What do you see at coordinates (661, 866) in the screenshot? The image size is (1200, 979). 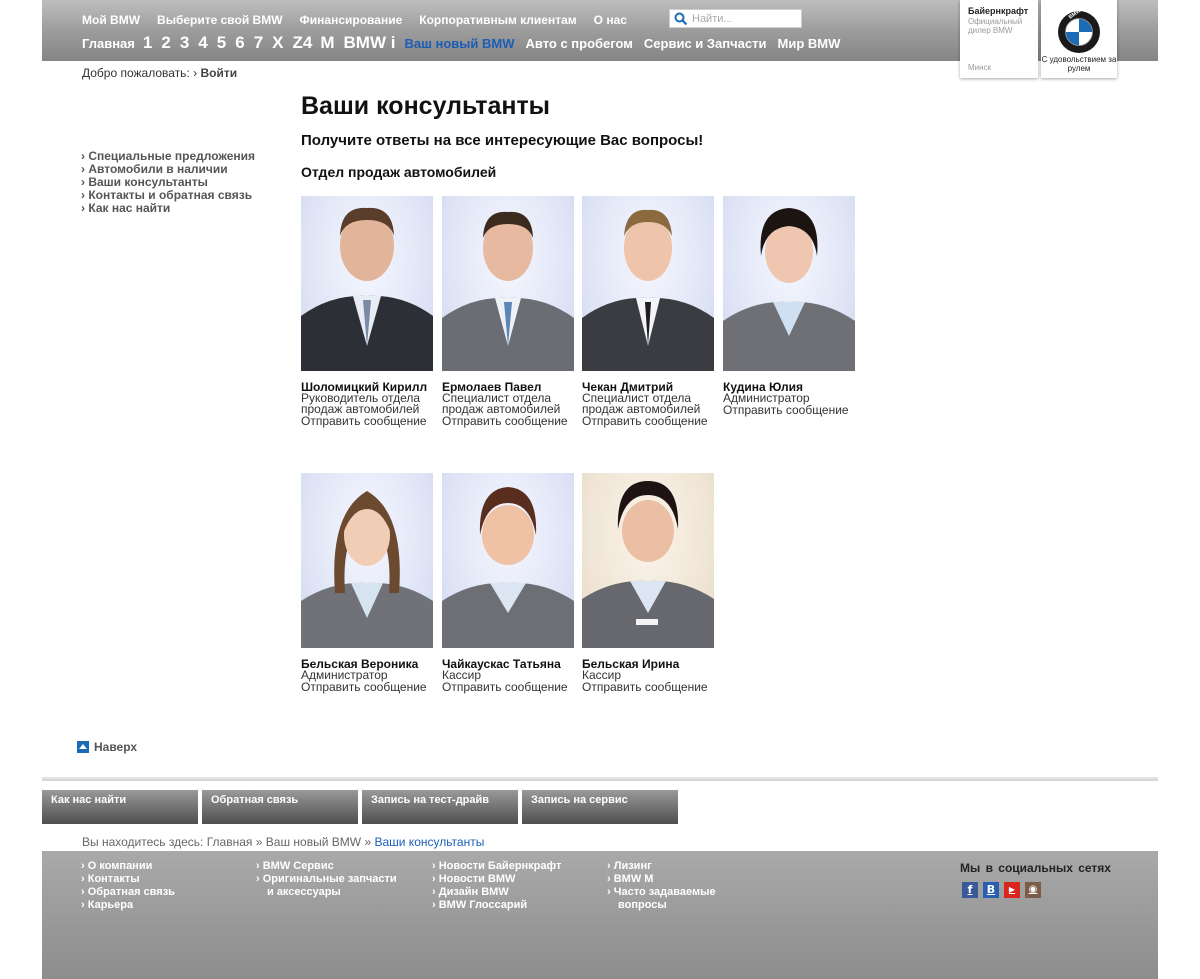 I see `footer-link-leasing: › Лизинг` at bounding box center [661, 866].